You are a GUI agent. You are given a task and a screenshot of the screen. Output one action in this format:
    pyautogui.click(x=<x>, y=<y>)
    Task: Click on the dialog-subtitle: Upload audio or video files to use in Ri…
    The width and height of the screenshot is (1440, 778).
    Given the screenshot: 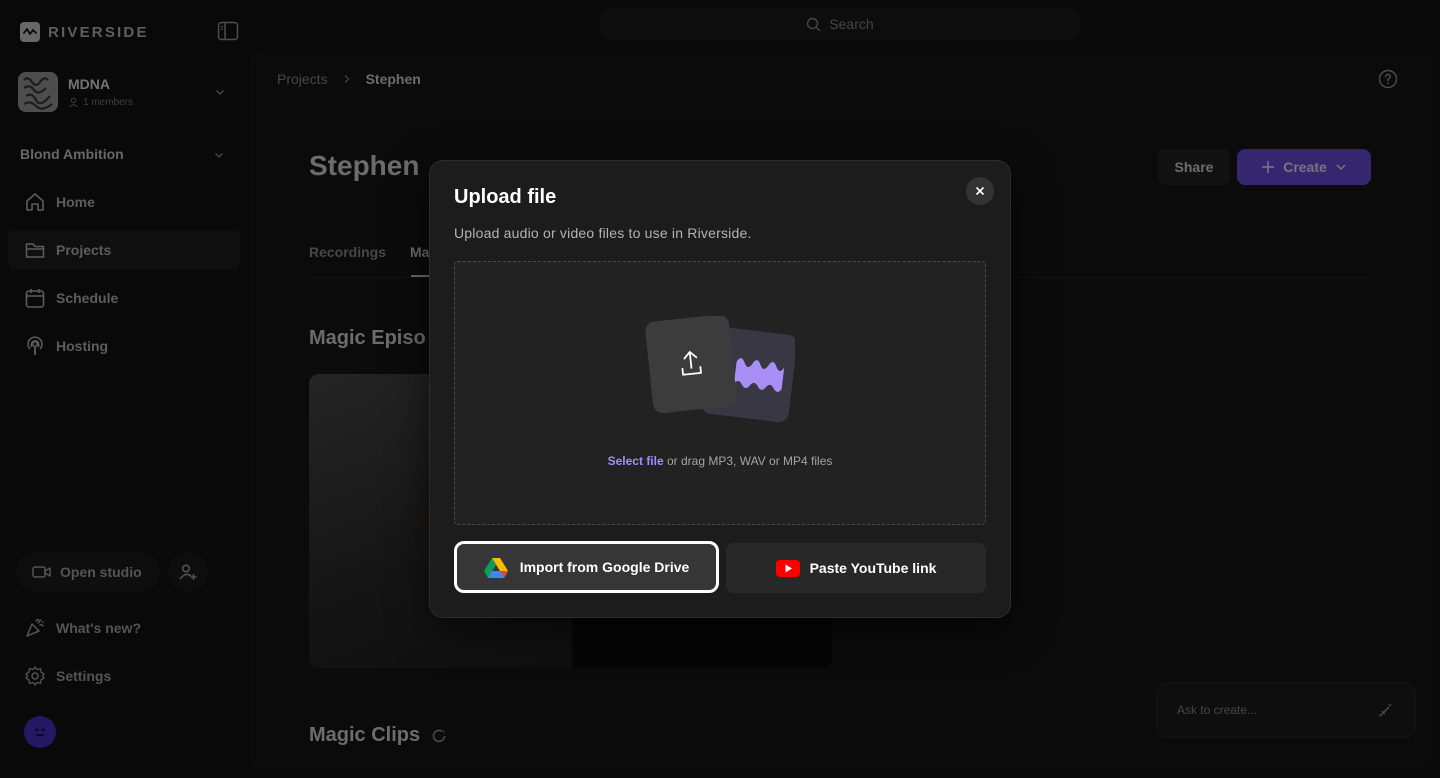 What is the action you would take?
    pyautogui.click(x=603, y=233)
    